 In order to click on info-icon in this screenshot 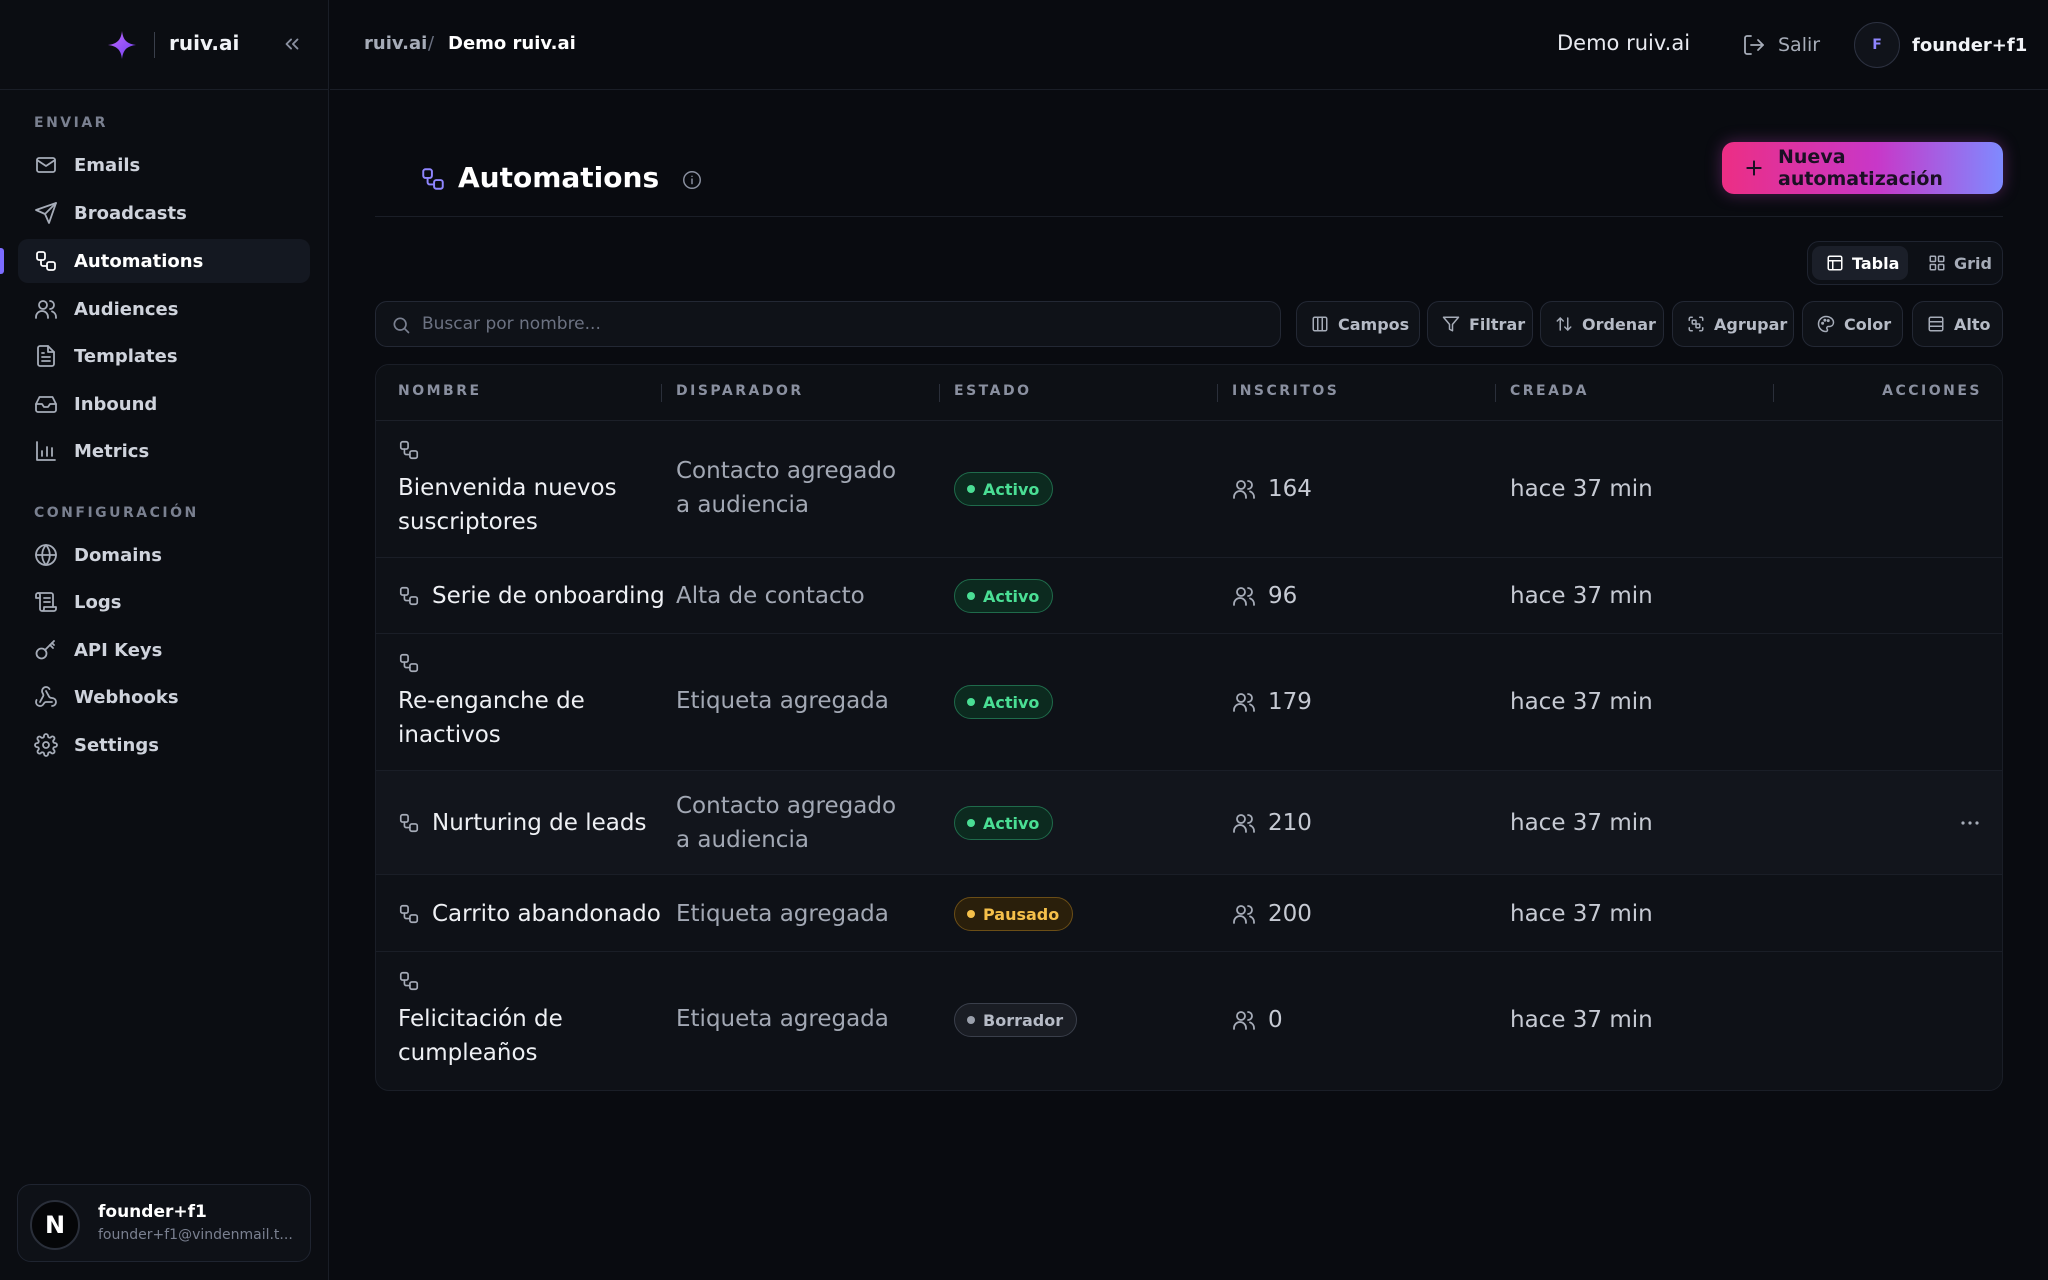, I will do `click(692, 180)`.